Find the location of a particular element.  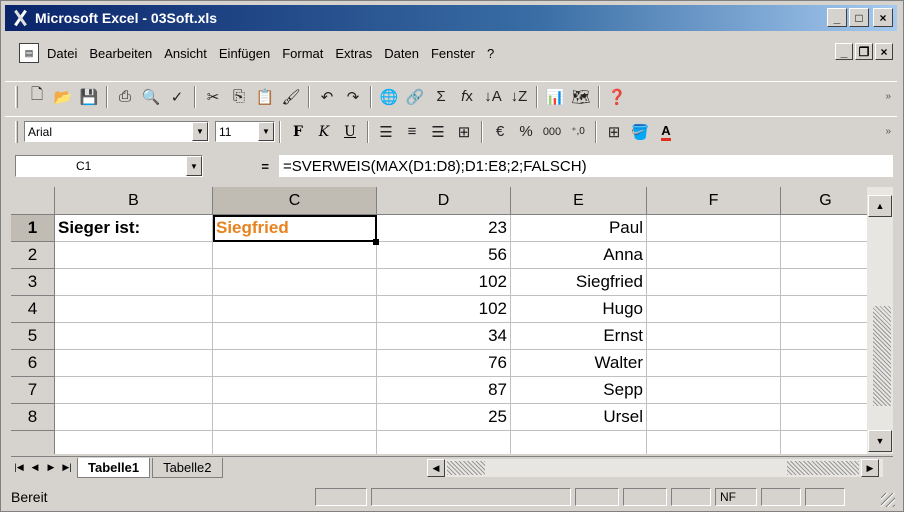

document-icon: ▤ is located at coordinates (29, 53).